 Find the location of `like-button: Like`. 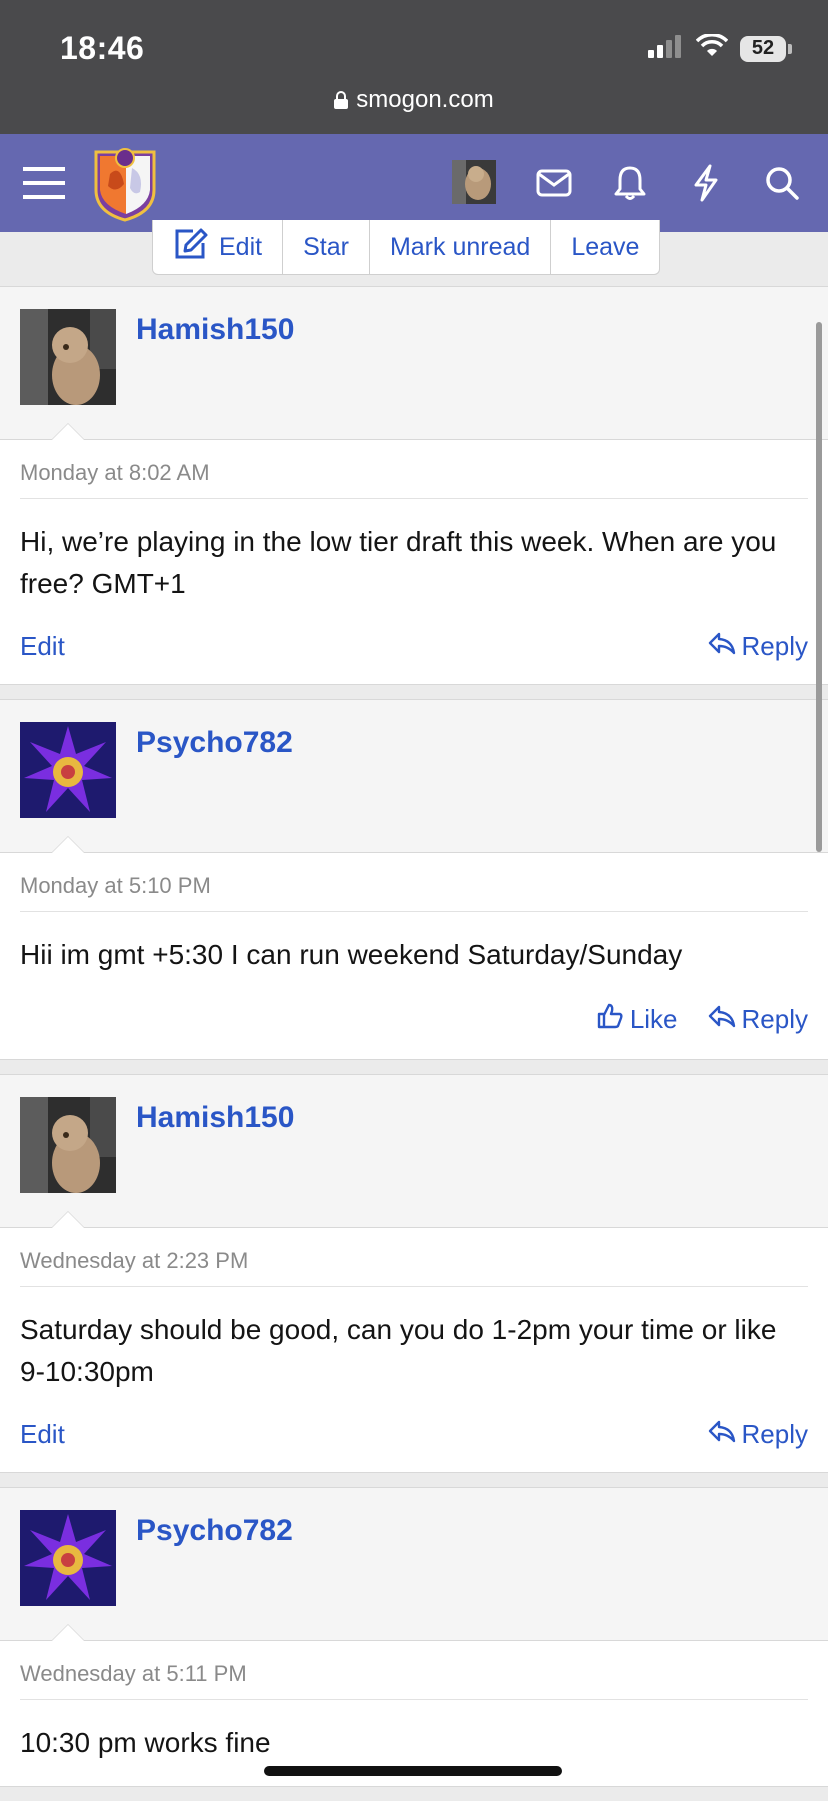

like-button: Like is located at coordinates (637, 1019).